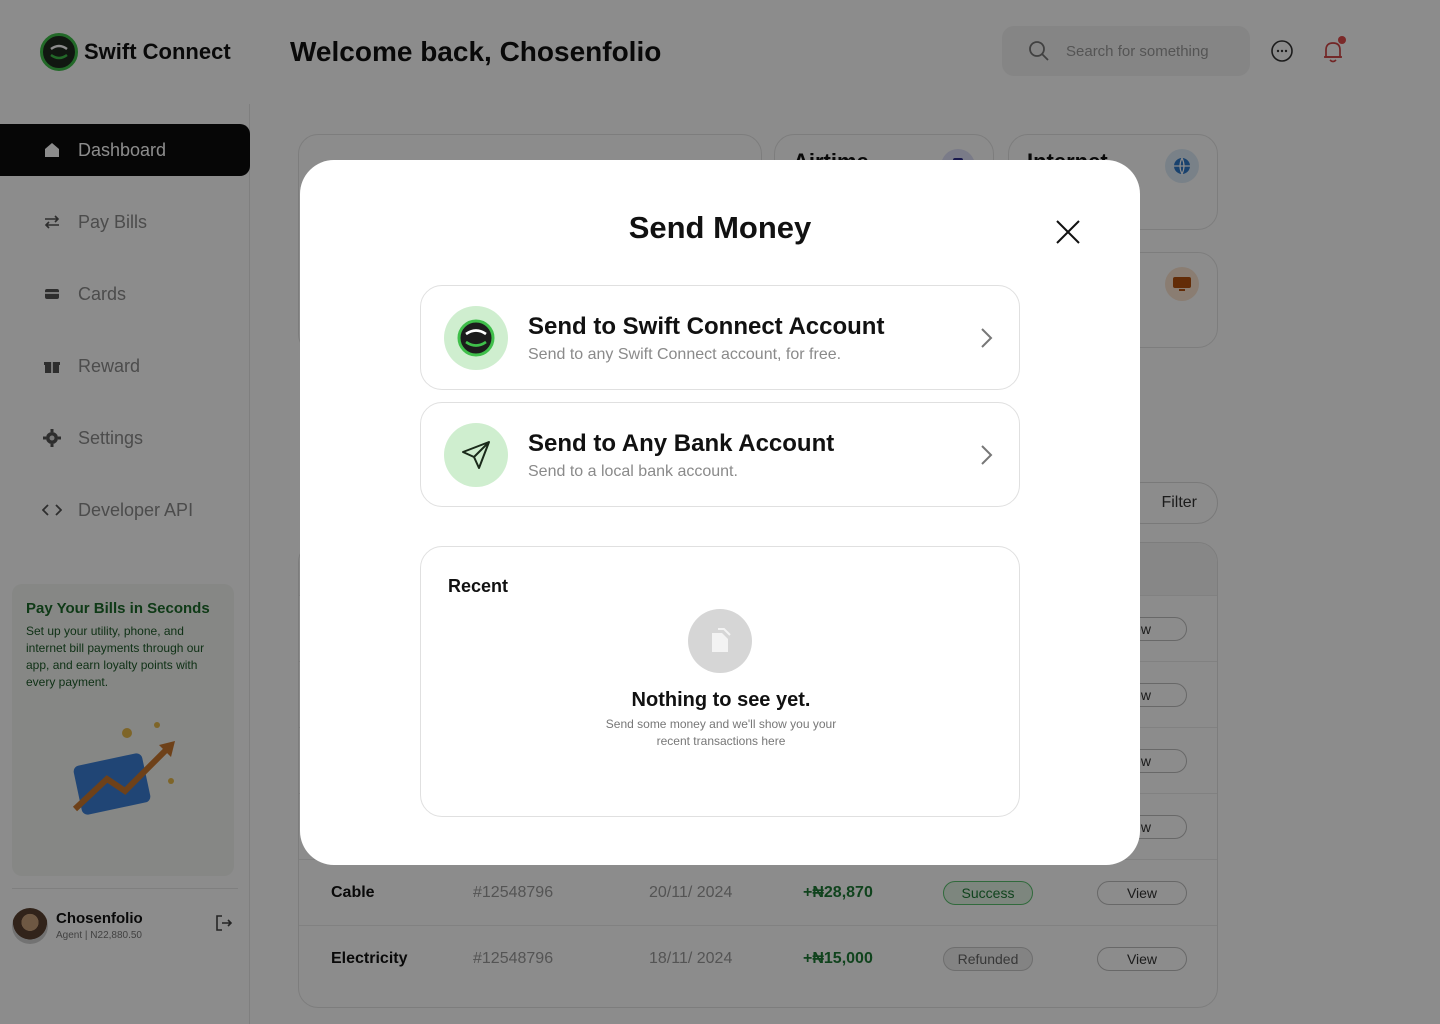 This screenshot has height=1024, width=1440. Describe the element at coordinates (478, 586) in the screenshot. I see `recent-title: Recent` at that location.